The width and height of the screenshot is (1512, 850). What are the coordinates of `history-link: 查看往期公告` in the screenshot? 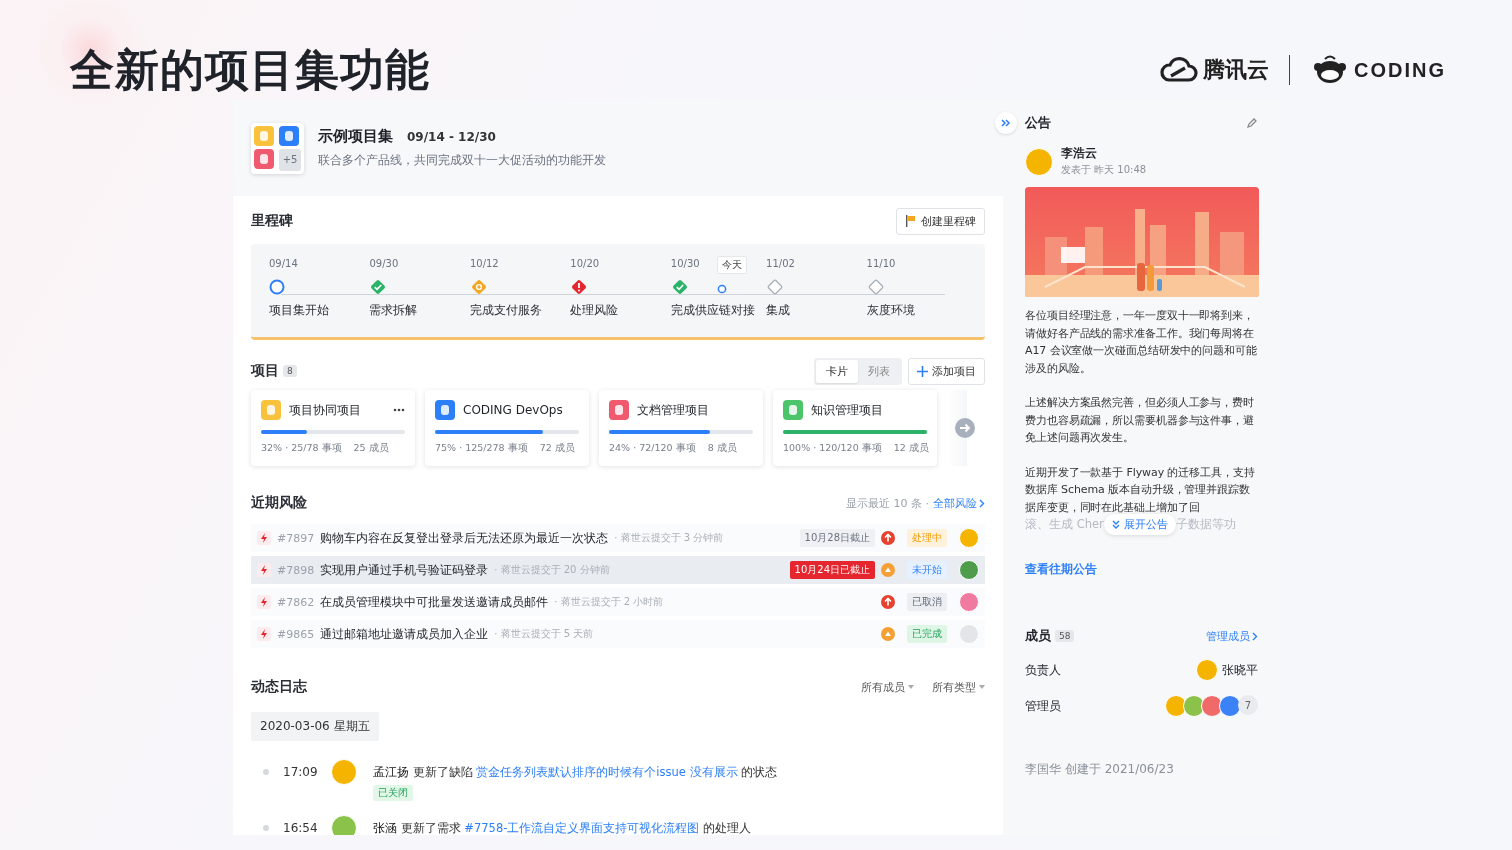 It's located at (1141, 569).